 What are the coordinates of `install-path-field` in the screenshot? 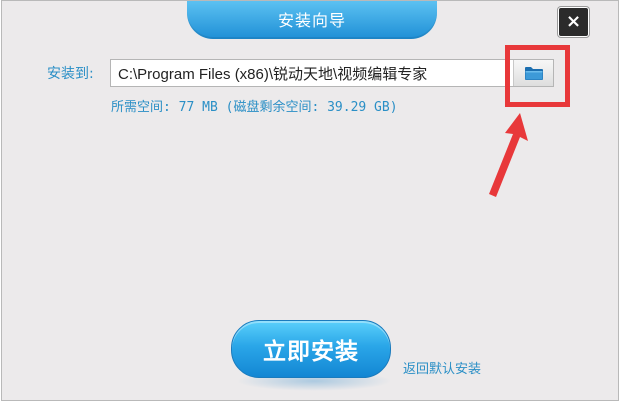 It's located at (332, 73).